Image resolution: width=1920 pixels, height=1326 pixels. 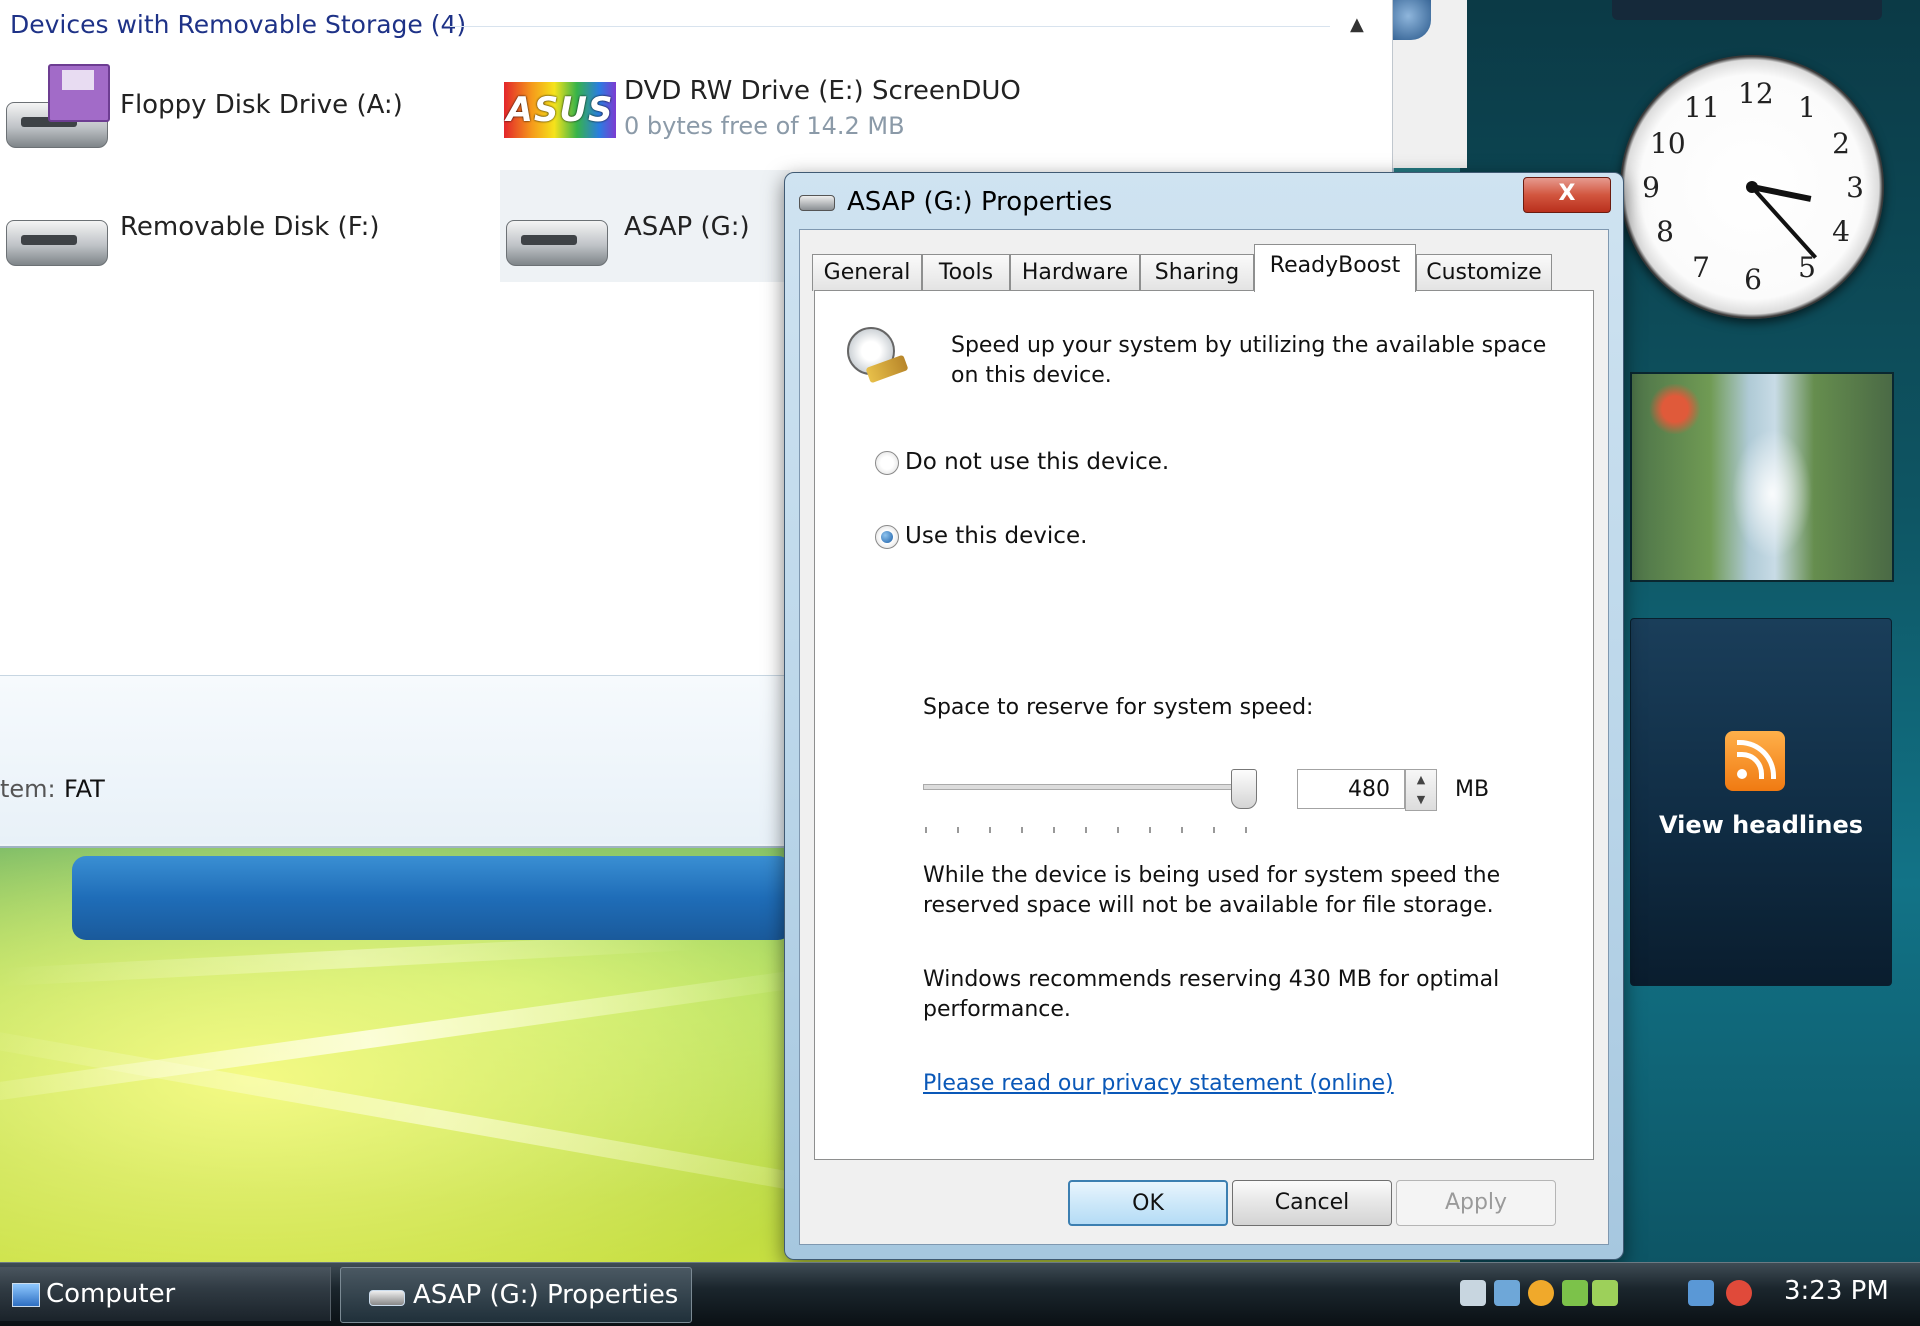 I want to click on clock-numeral: 5, so click(x=1807, y=267).